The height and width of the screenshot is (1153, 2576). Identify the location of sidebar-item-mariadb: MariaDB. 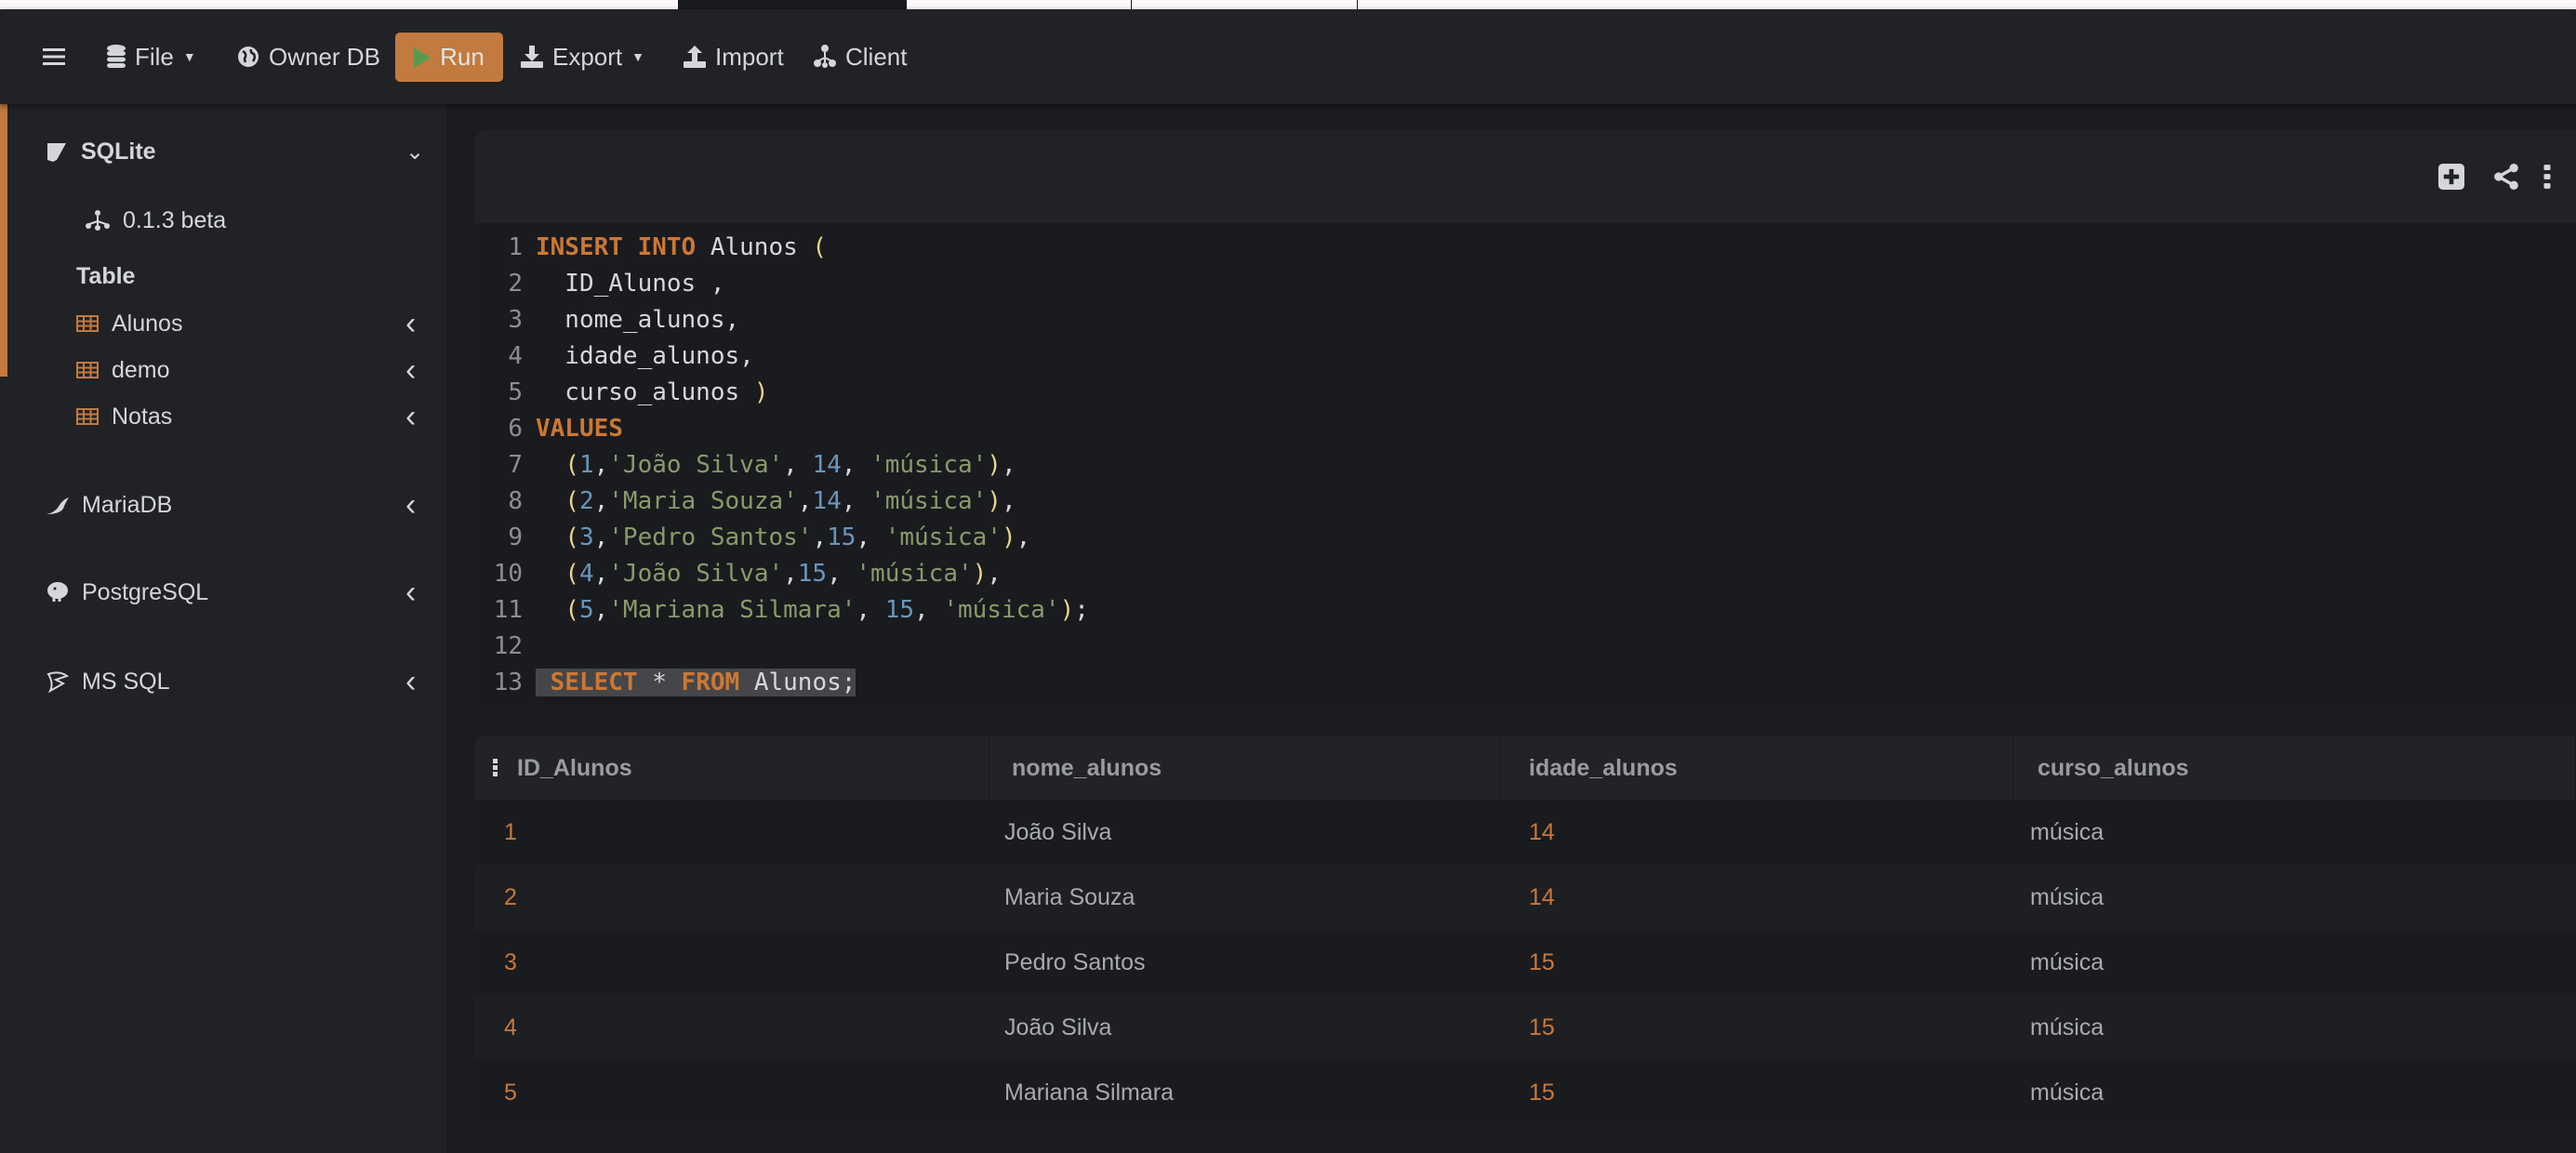
(109, 504).